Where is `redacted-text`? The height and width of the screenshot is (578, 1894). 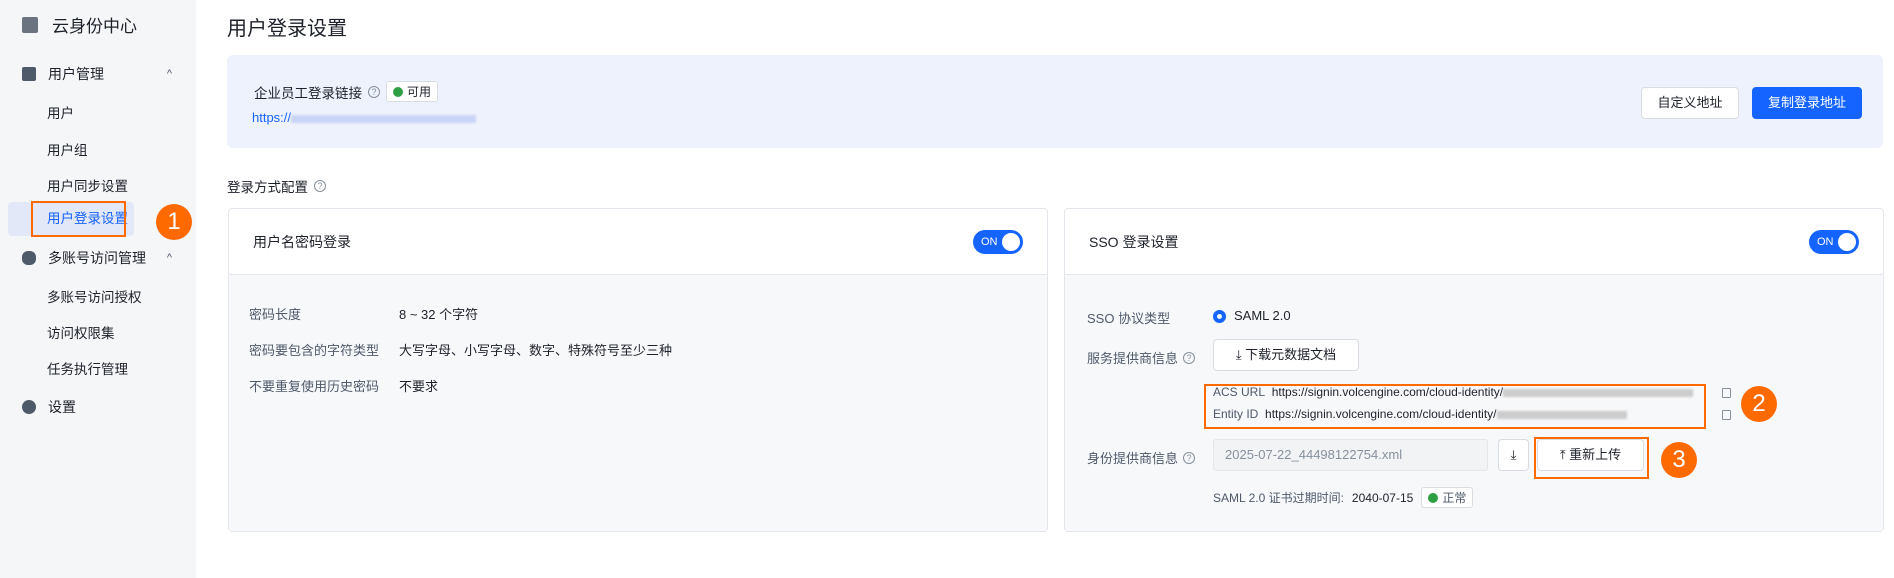
redacted-text is located at coordinates (384, 118).